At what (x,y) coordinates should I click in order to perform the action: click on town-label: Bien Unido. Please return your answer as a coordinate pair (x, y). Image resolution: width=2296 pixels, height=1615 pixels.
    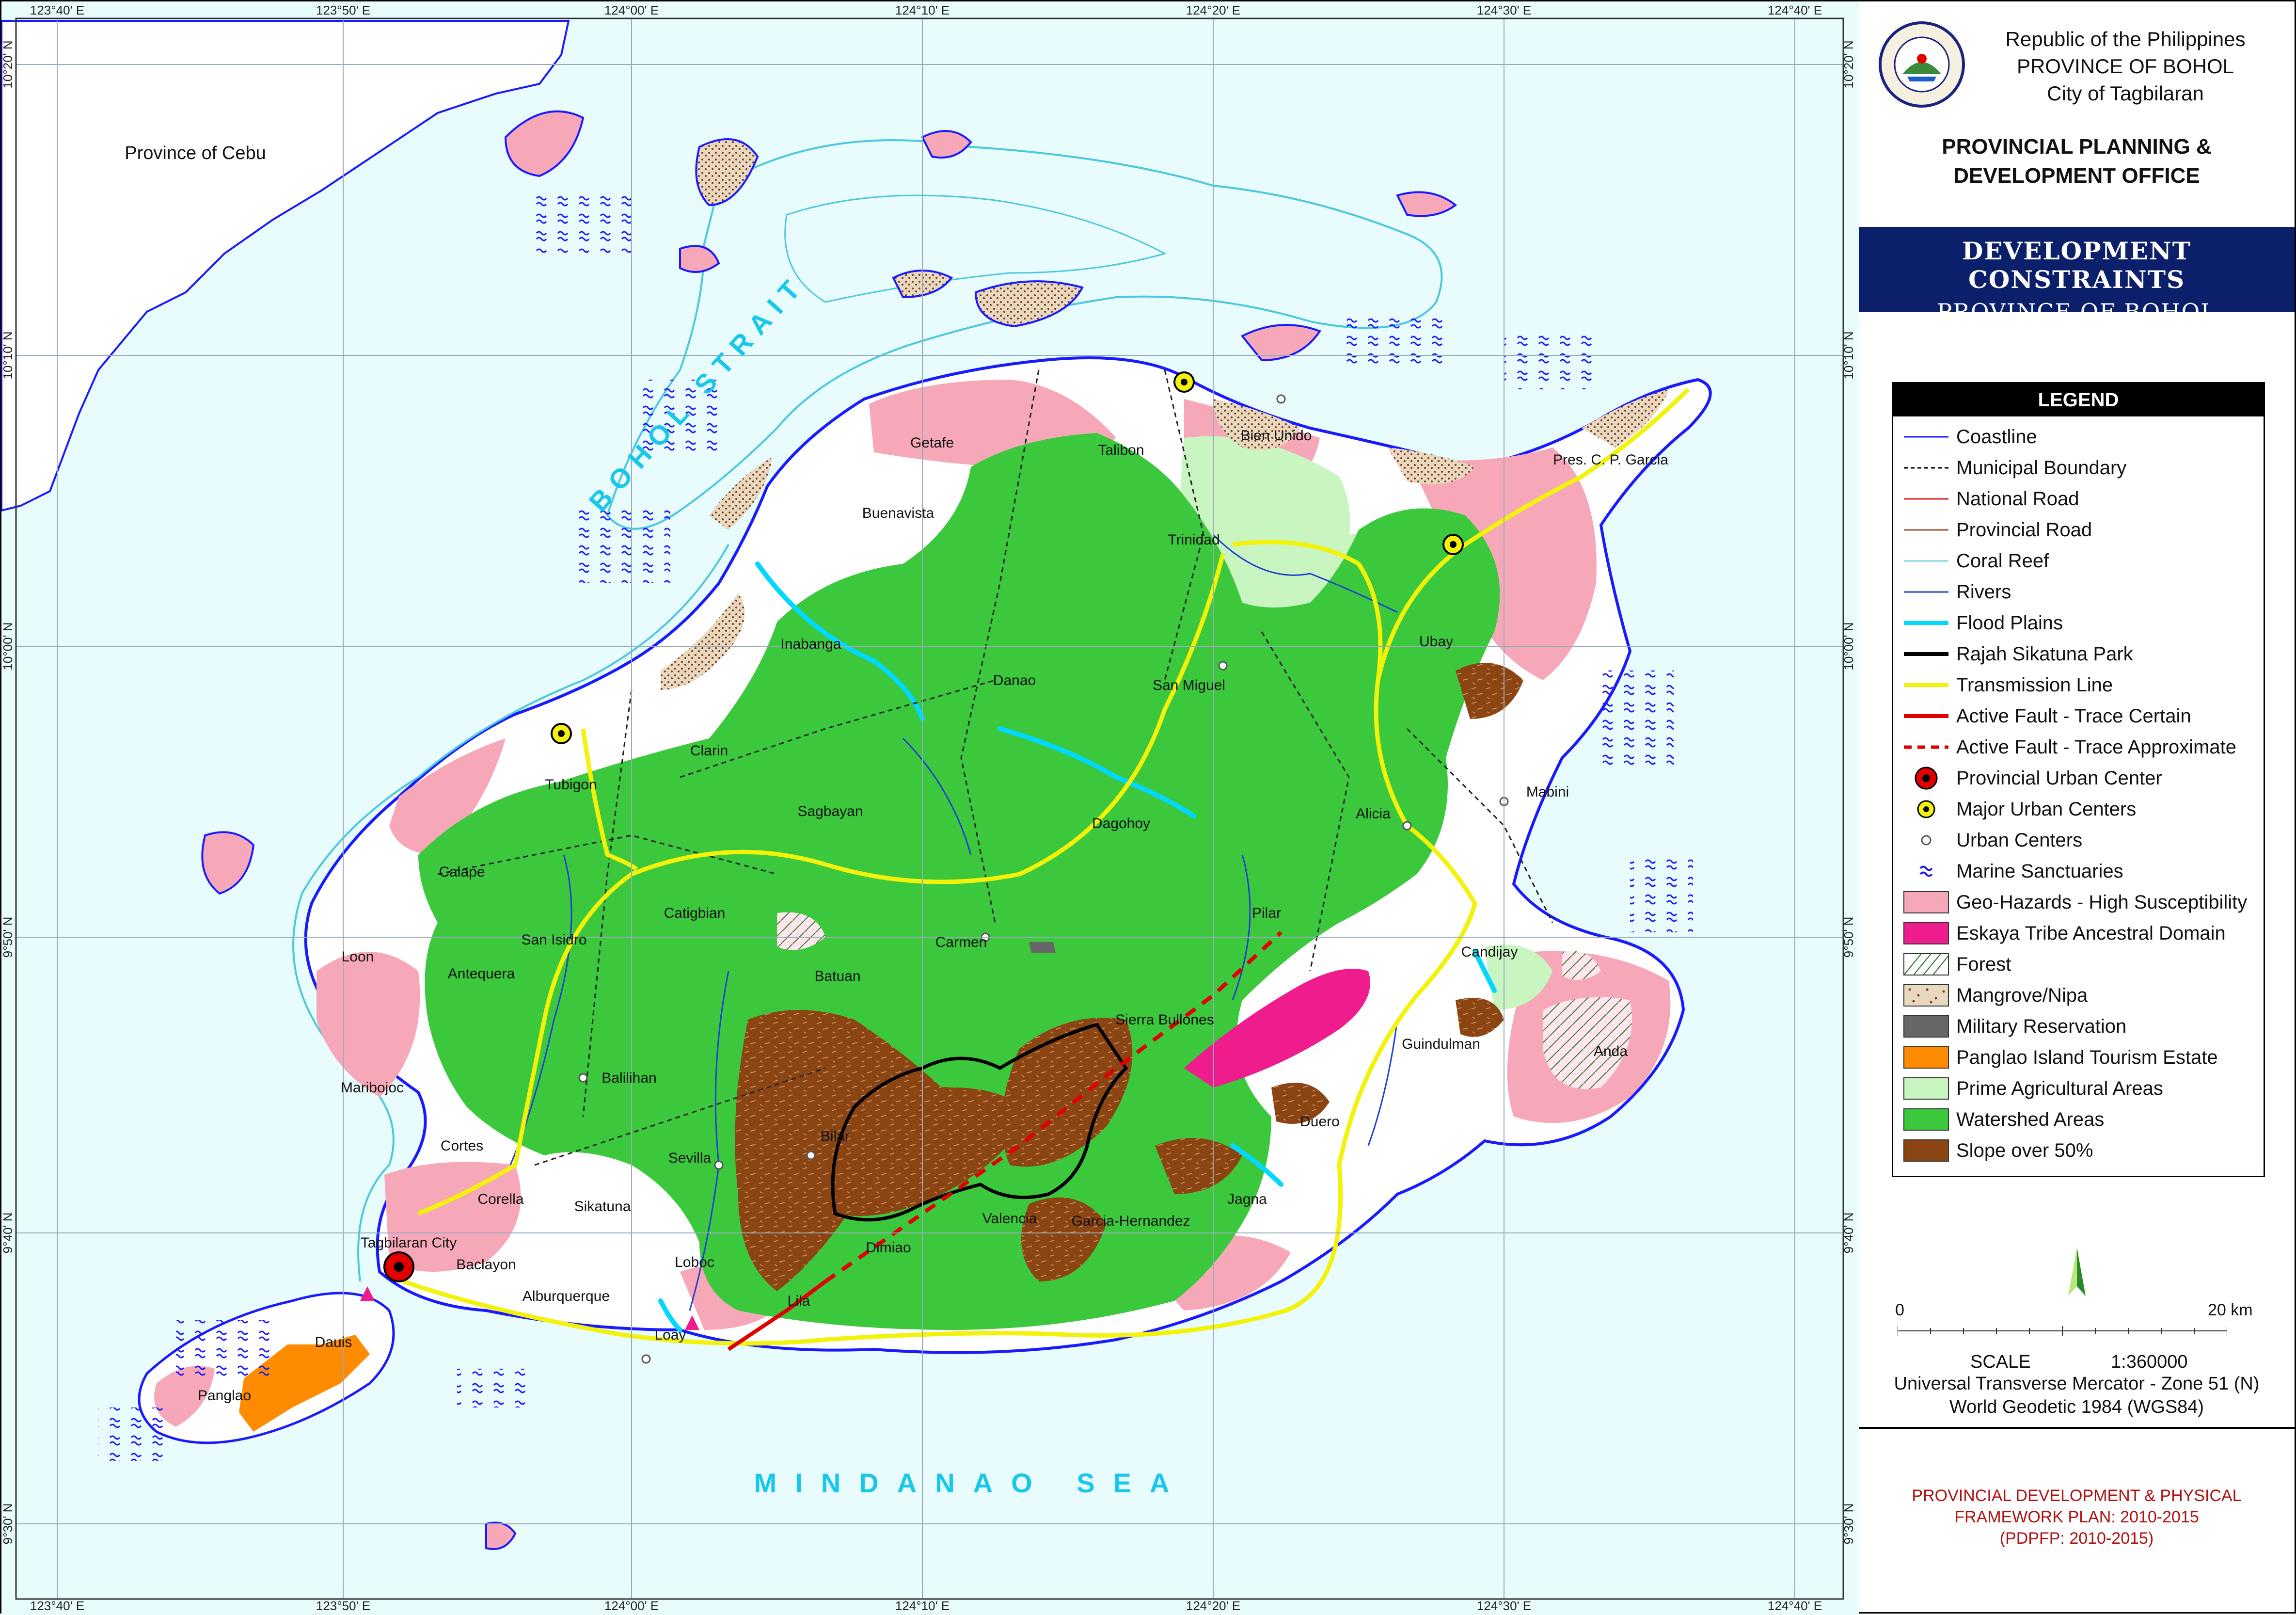
    Looking at the image, I should click on (1276, 436).